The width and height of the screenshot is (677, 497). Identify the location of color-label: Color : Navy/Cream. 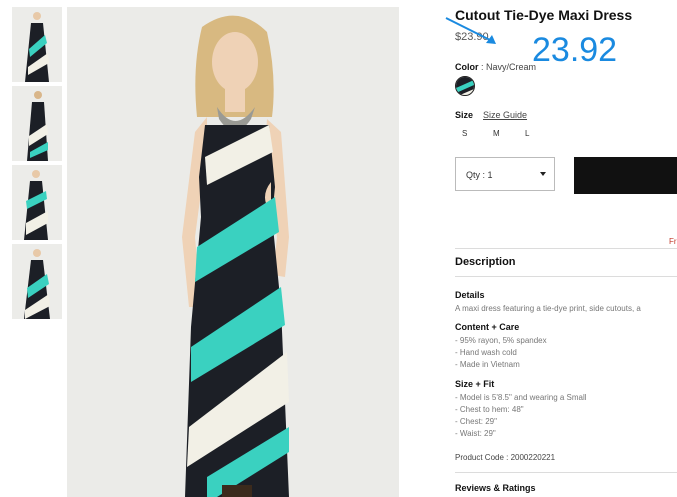
(495, 67).